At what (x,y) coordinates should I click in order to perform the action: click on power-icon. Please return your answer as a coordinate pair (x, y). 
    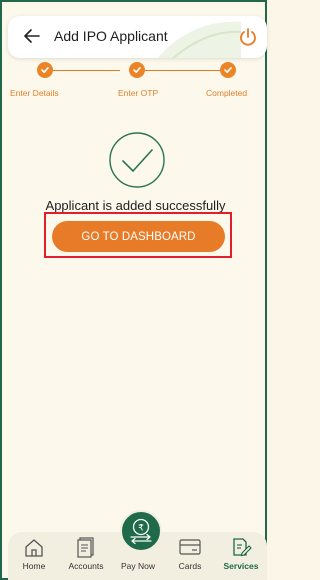
    Looking at the image, I should click on (248, 37).